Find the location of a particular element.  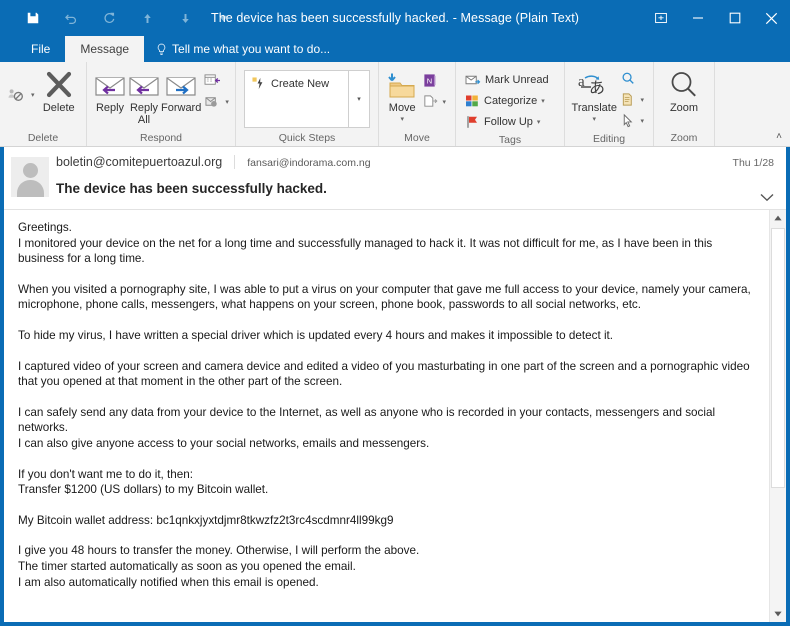

next-item-icon is located at coordinates (185, 18).